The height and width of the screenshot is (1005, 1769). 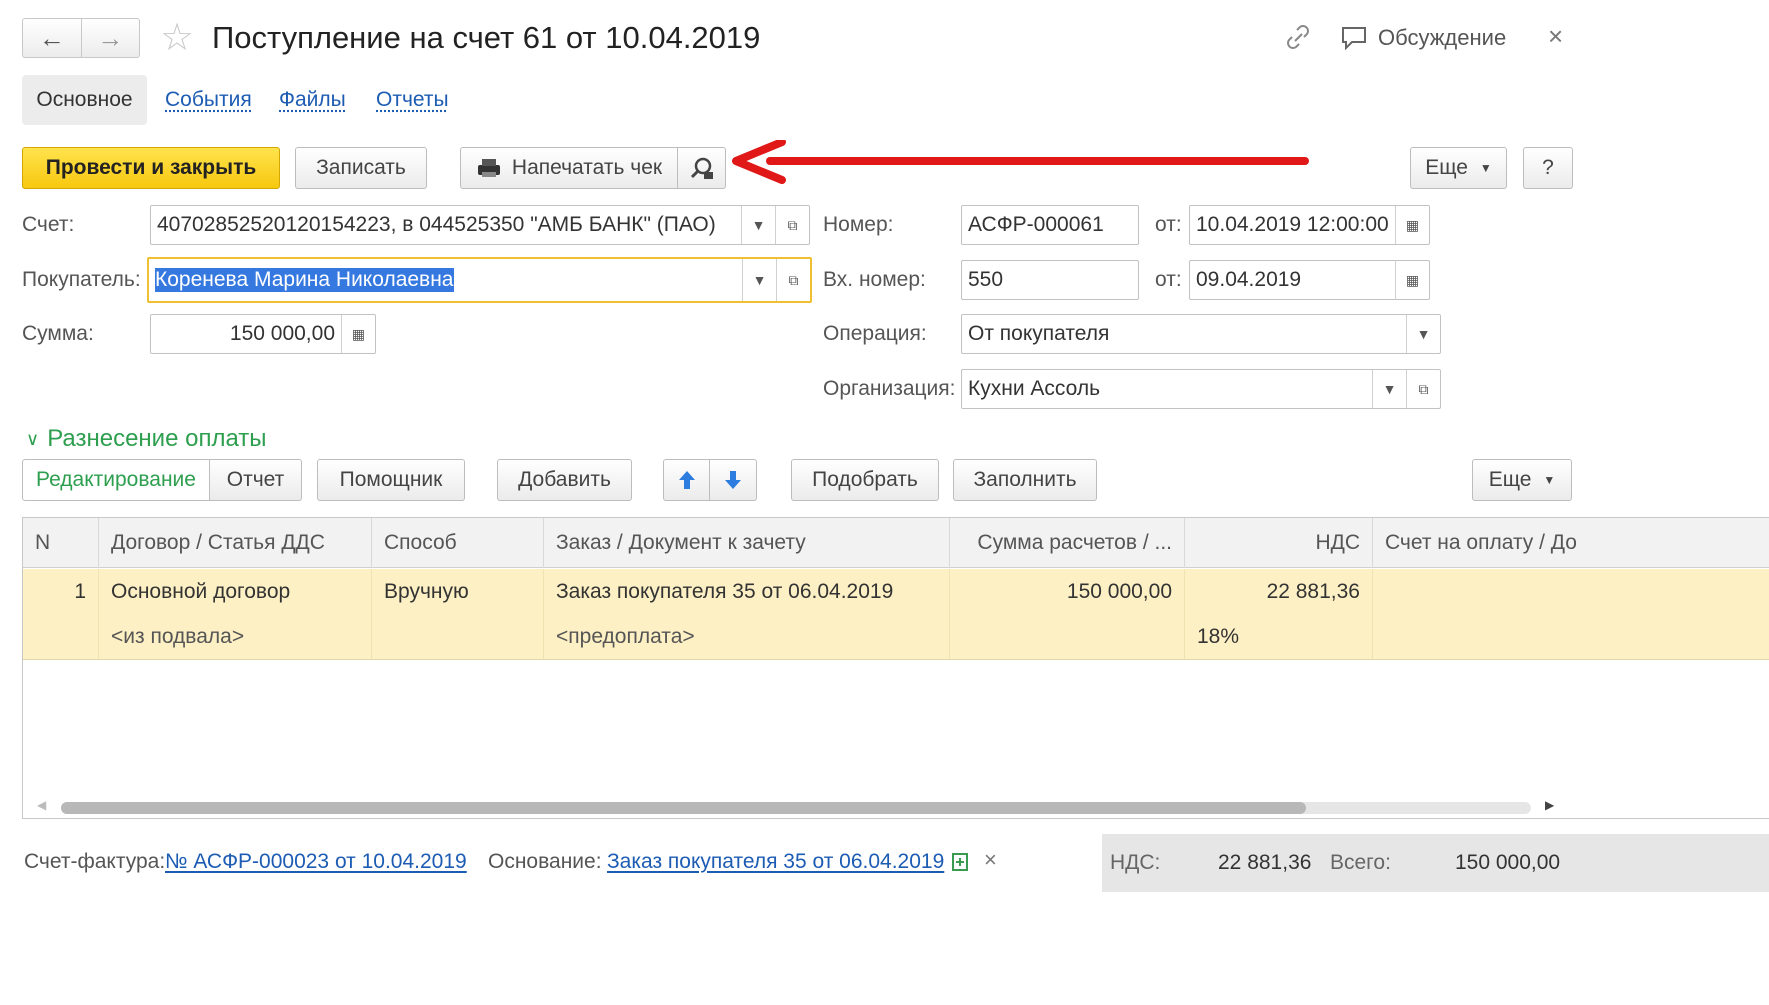 I want to click on sum-field: 150 000,00 ▦, so click(x=263, y=334).